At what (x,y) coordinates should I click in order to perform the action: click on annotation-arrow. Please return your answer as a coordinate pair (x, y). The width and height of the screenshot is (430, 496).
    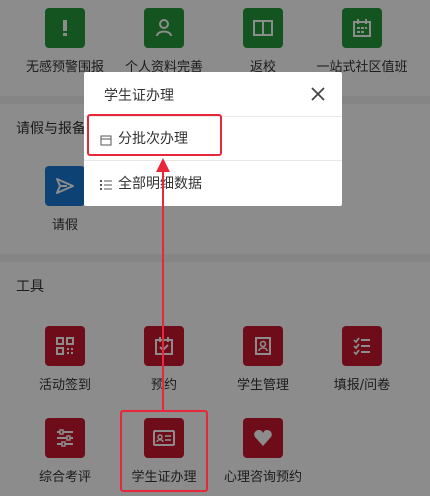
    Looking at the image, I should click on (163, 284).